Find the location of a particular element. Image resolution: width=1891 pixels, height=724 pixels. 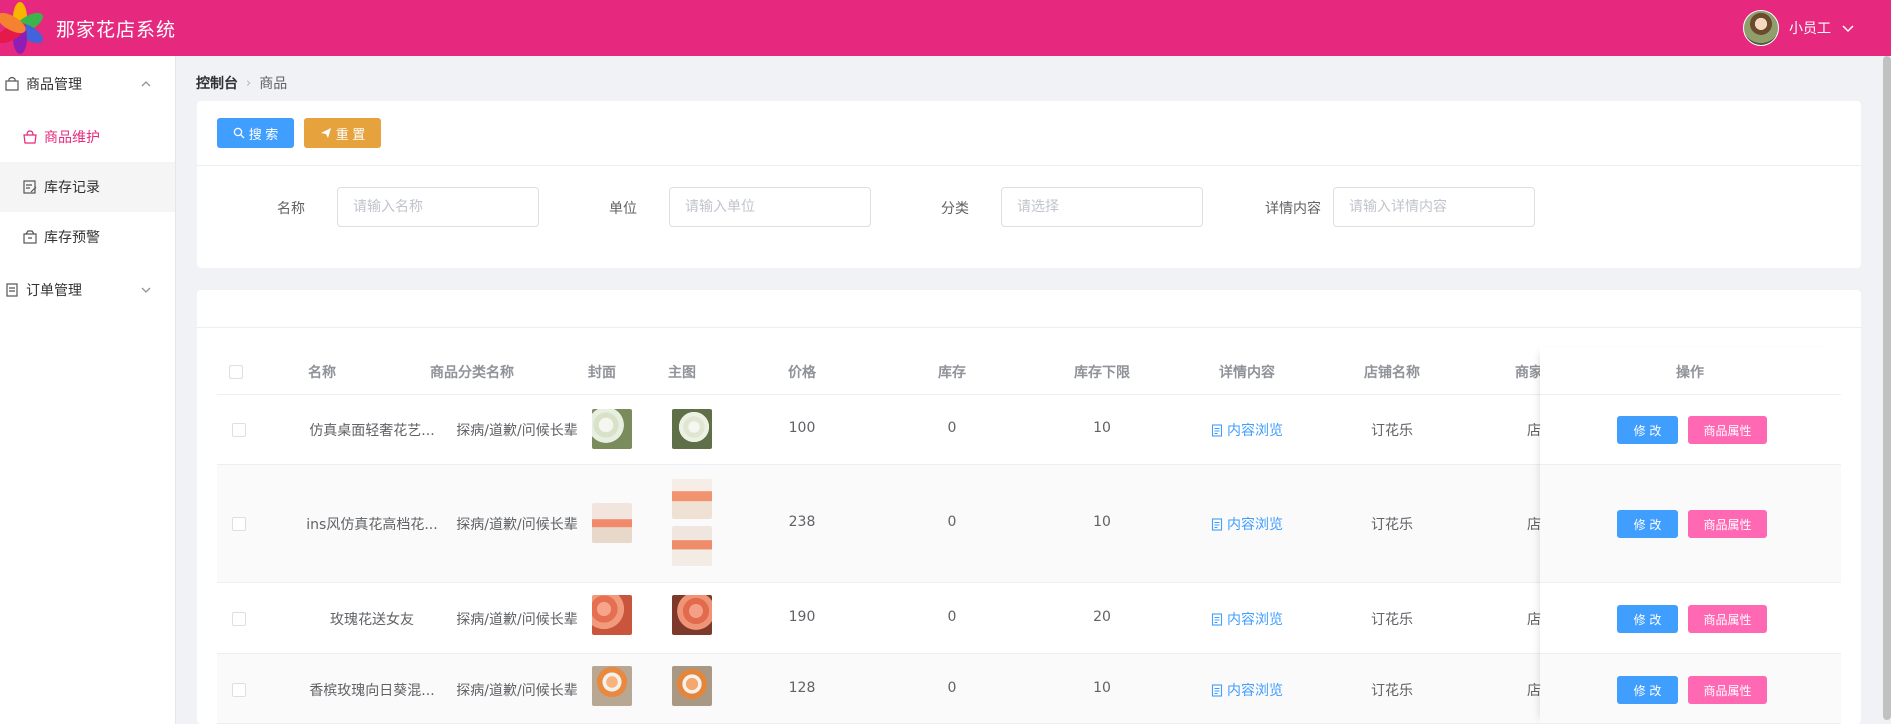

avatar is located at coordinates (1761, 28).